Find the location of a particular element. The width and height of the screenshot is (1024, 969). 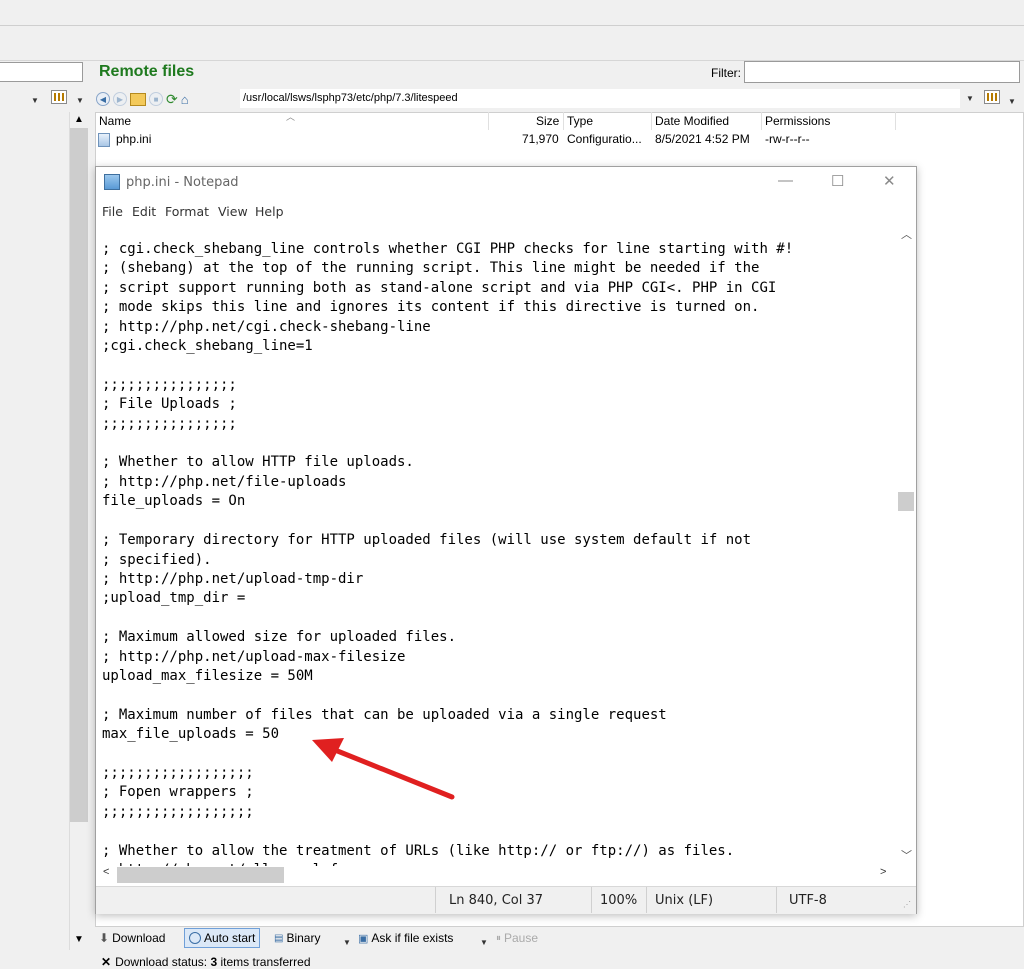

scroll-right-icon: > is located at coordinates (883, 872).